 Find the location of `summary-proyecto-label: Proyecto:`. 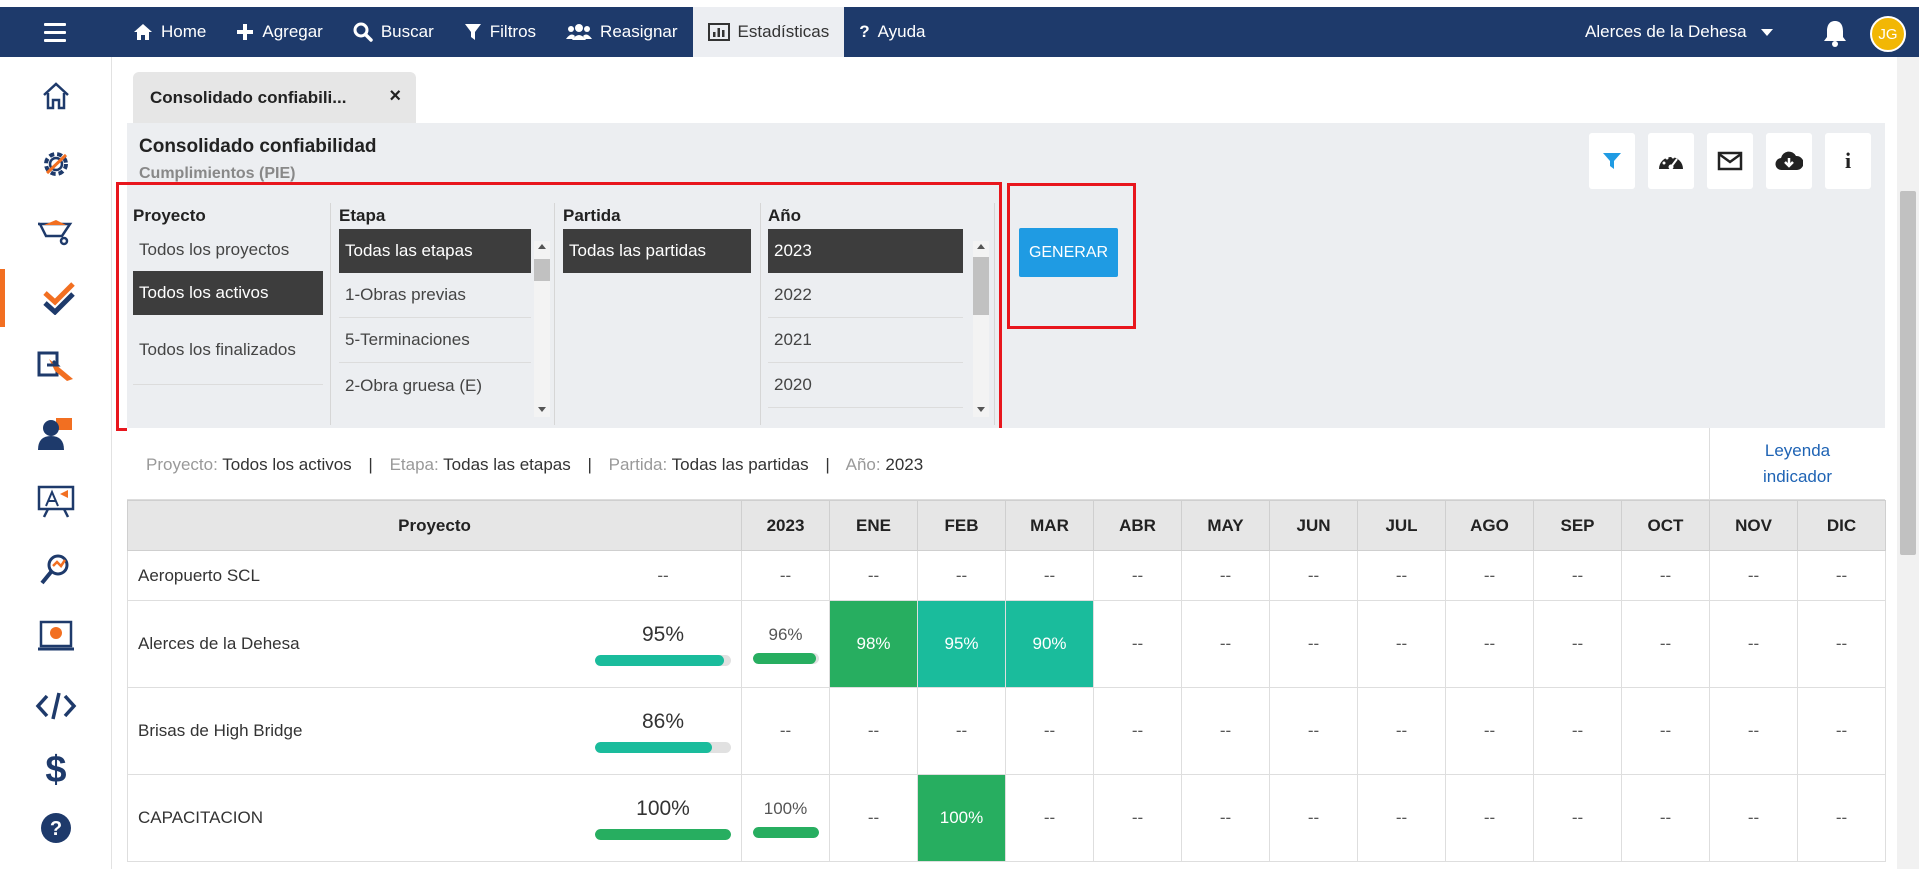

summary-proyecto-label: Proyecto: is located at coordinates (182, 464).